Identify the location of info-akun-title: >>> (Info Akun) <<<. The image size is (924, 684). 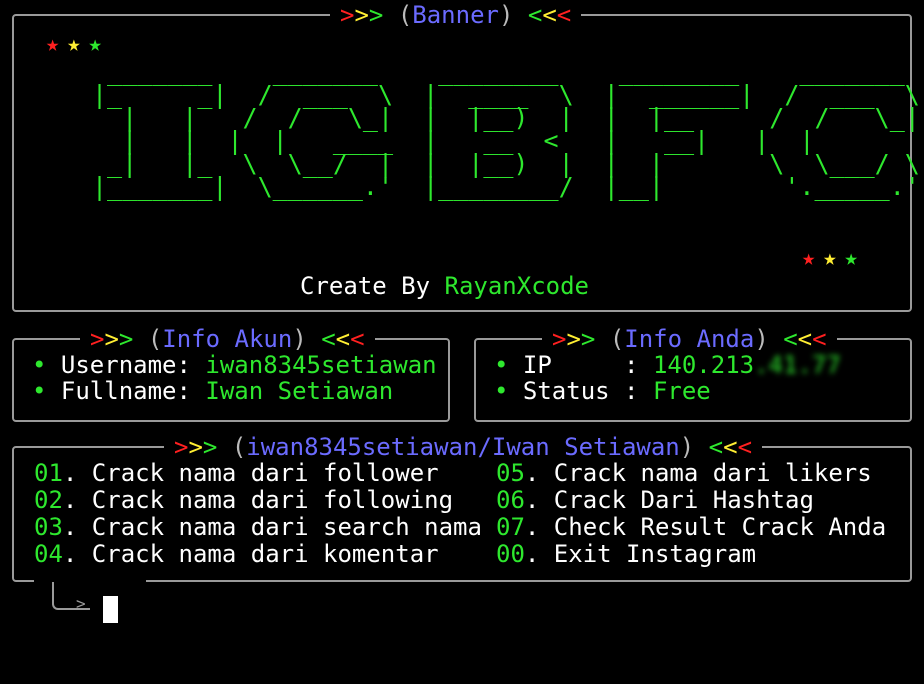
(227, 339).